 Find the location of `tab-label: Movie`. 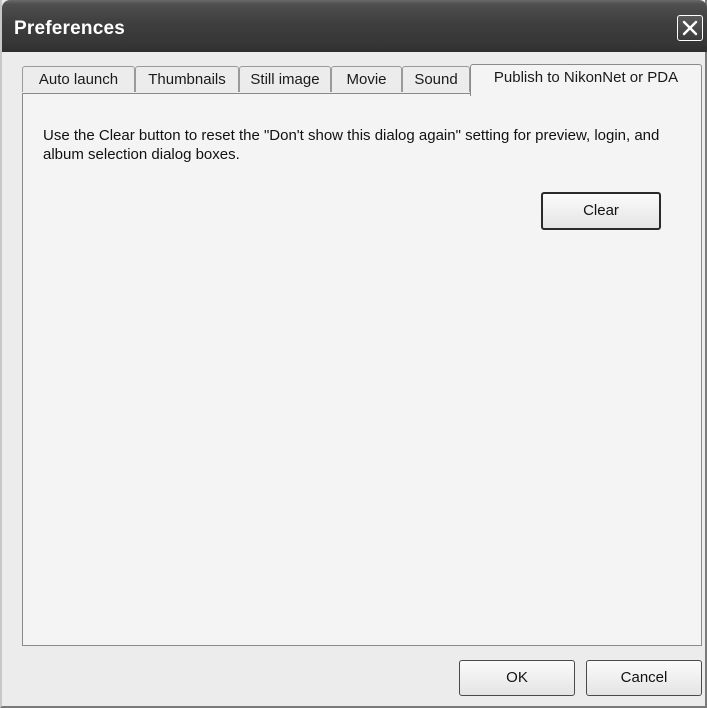

tab-label: Movie is located at coordinates (366, 79).